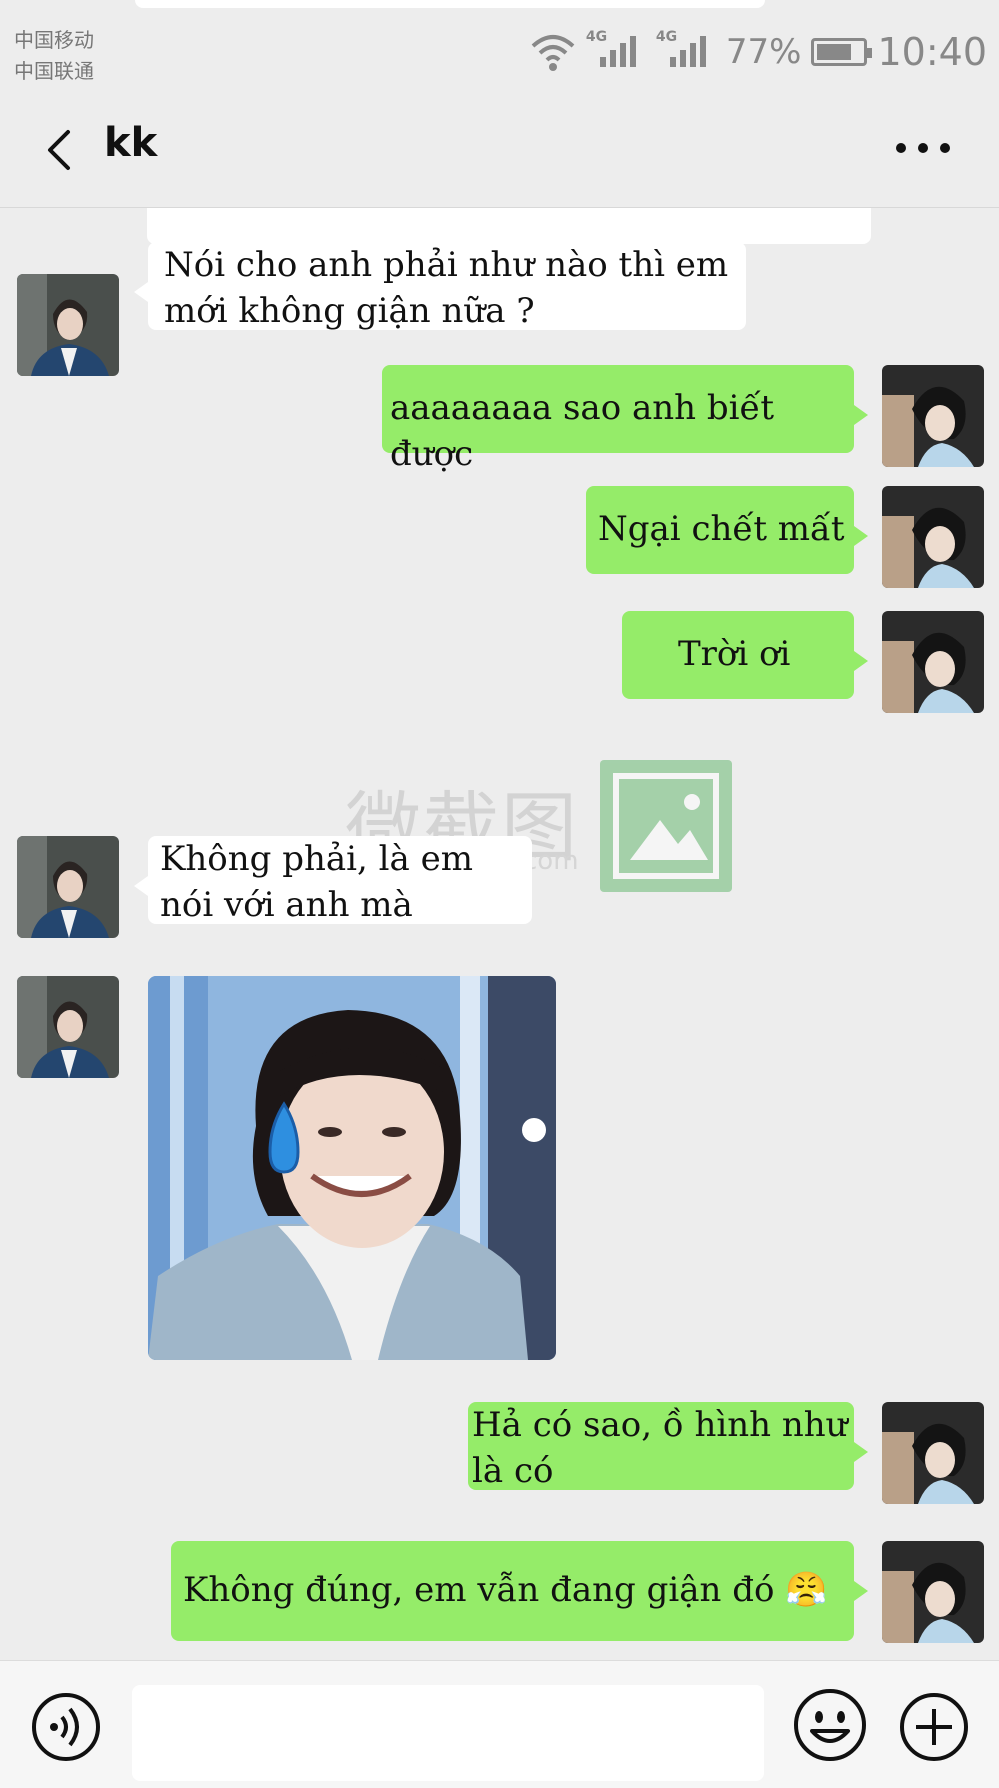  What do you see at coordinates (553, 53) in the screenshot?
I see `wifi-icon` at bounding box center [553, 53].